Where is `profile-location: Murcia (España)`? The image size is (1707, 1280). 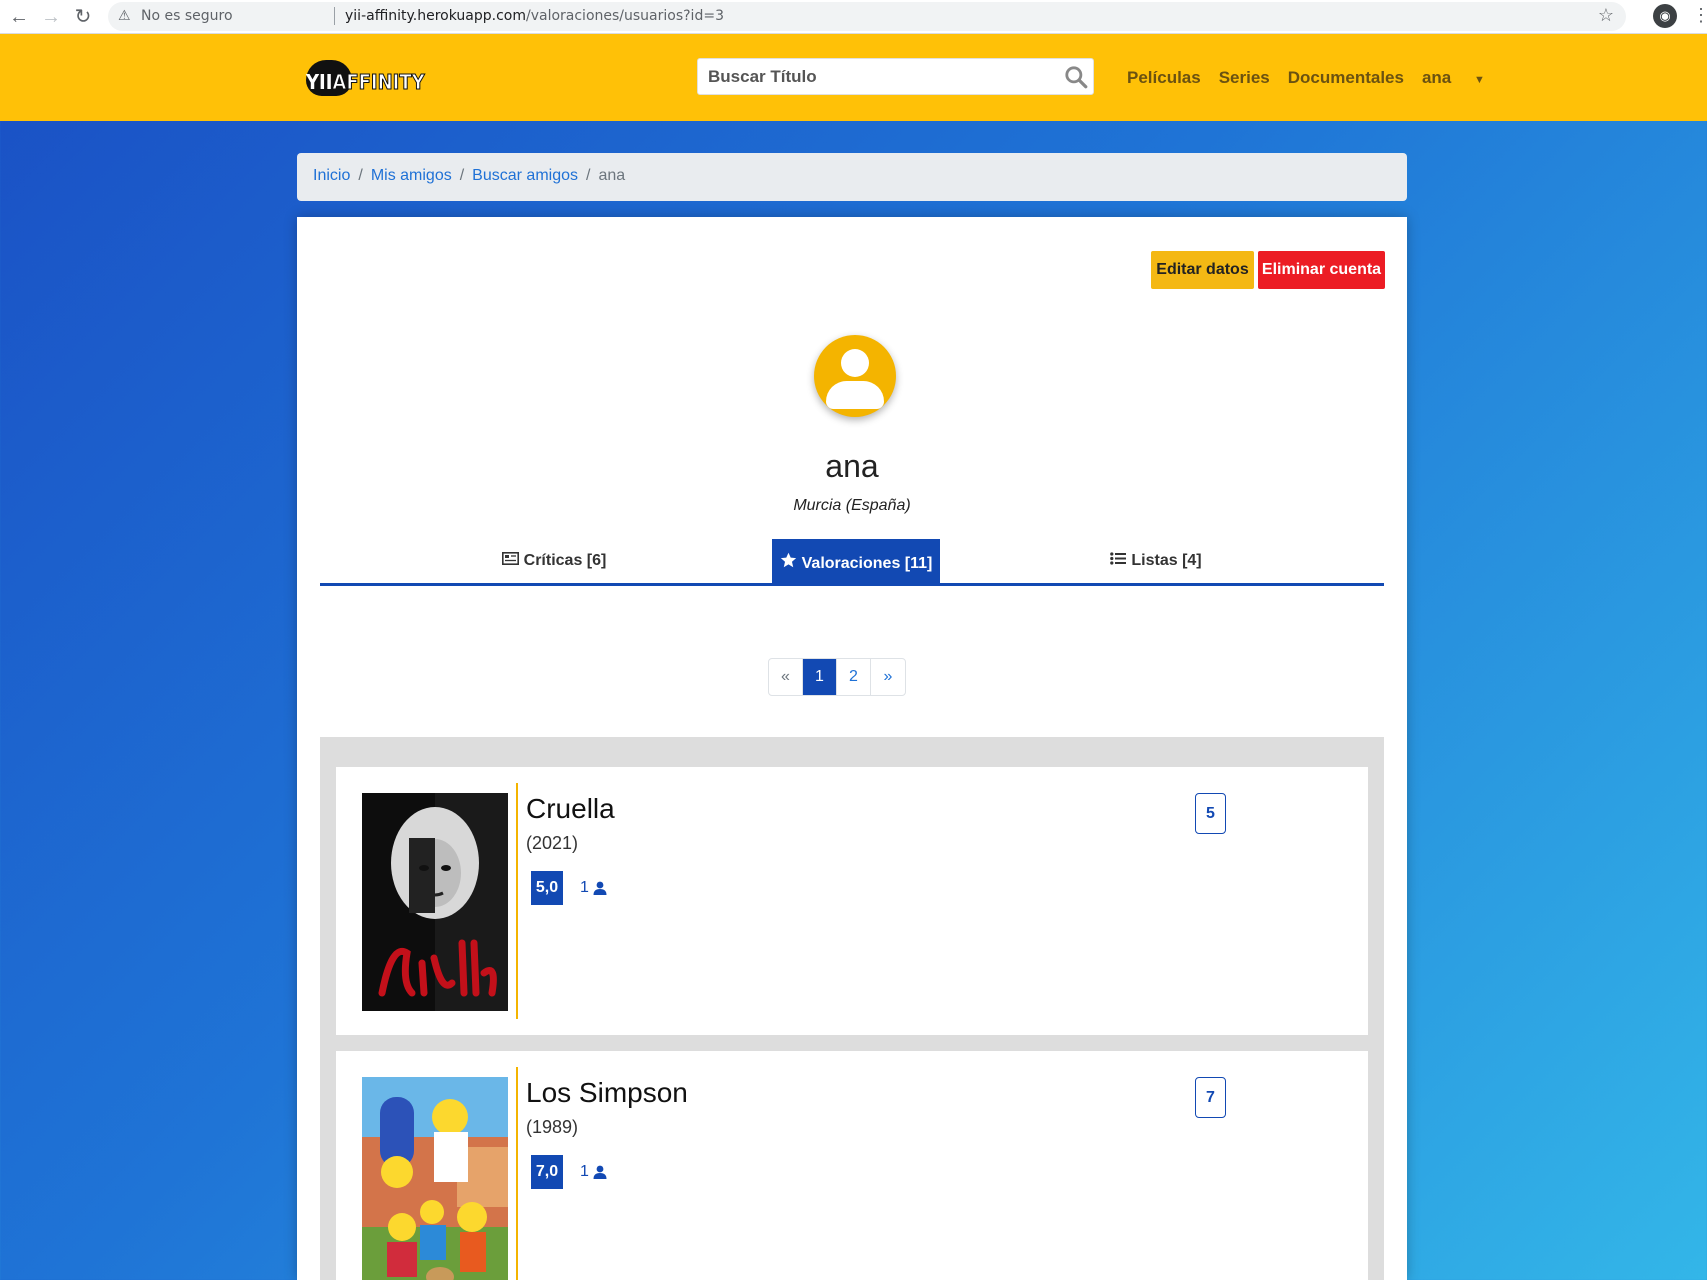
profile-location: Murcia (España) is located at coordinates (852, 505).